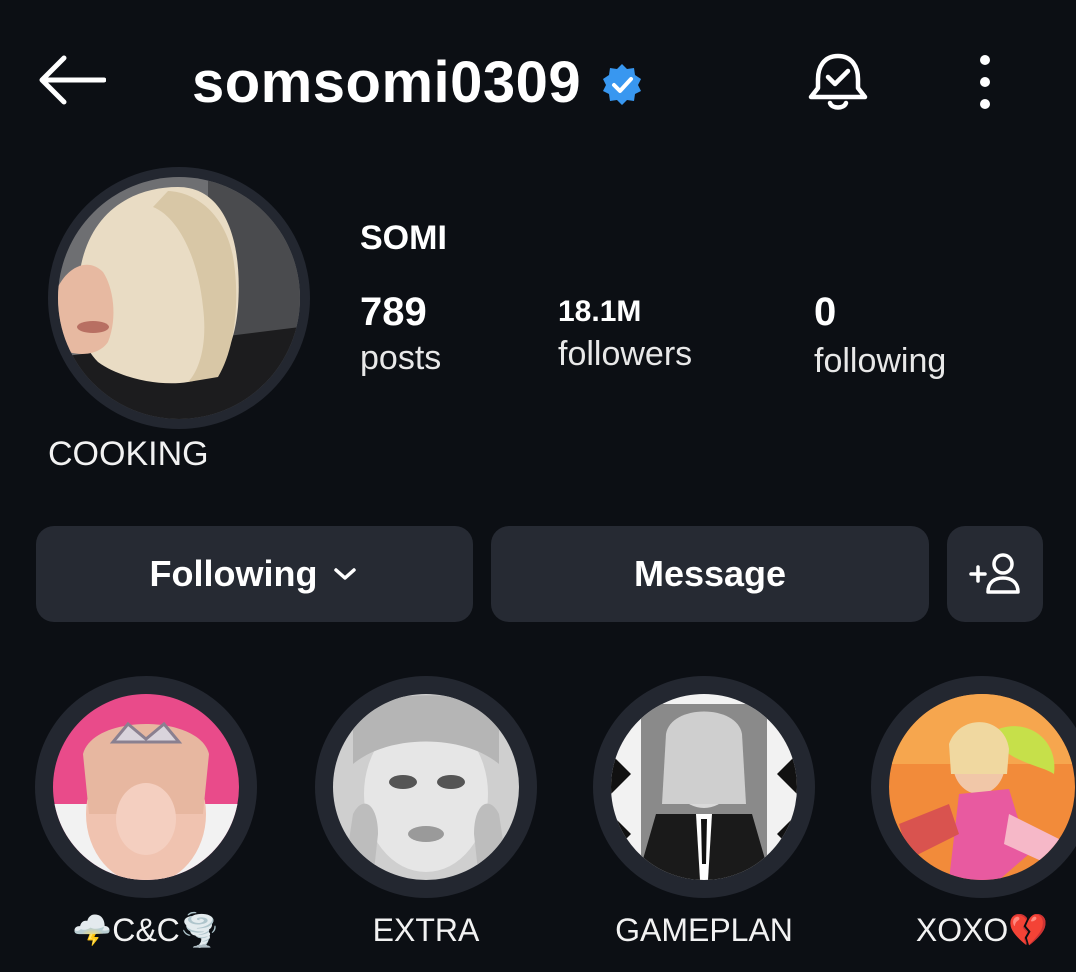 Image resolution: width=1076 pixels, height=972 pixels. Describe the element at coordinates (625, 354) in the screenshot. I see `followers-label: followers` at that location.